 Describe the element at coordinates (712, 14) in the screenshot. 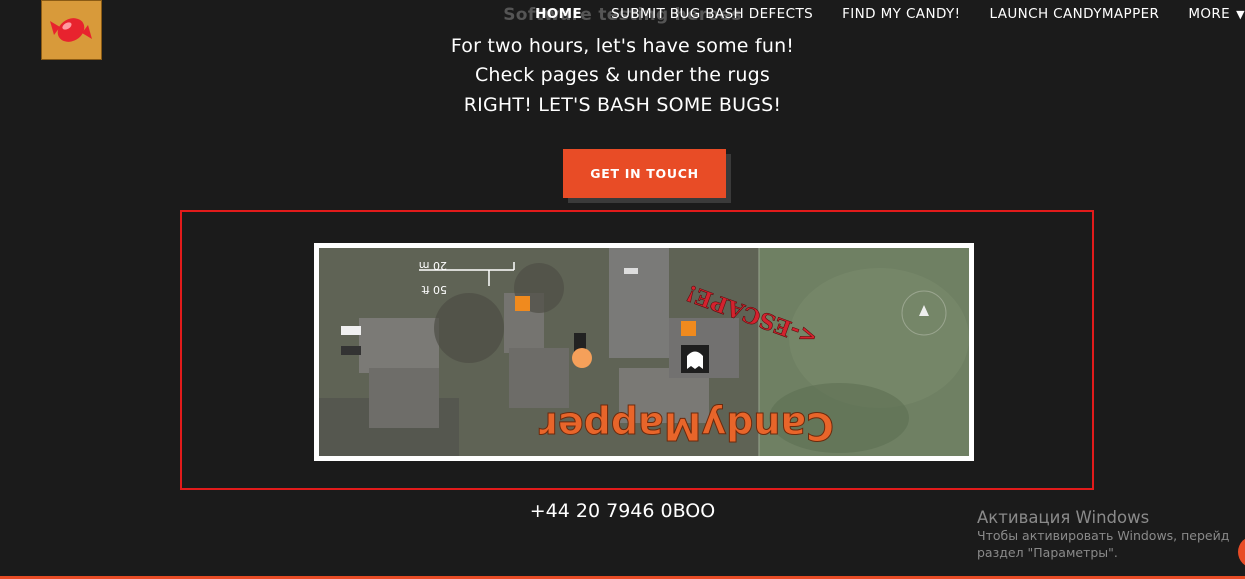

I see `nav-submit-bug-bash-defects: SUBMIT BUG BASH DEFECTS` at that location.